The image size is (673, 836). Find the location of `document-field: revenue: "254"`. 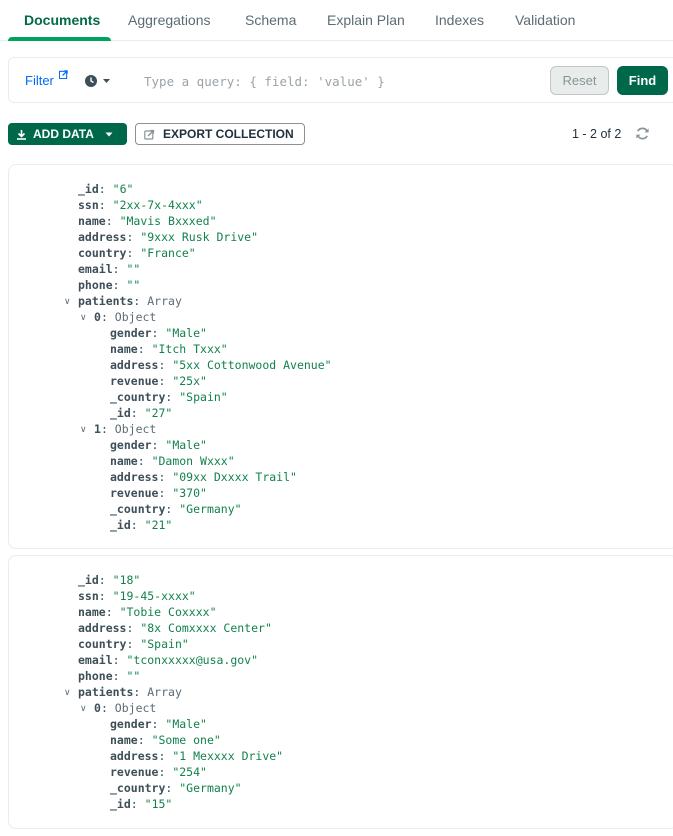

document-field: revenue: "254" is located at coordinates (158, 772).